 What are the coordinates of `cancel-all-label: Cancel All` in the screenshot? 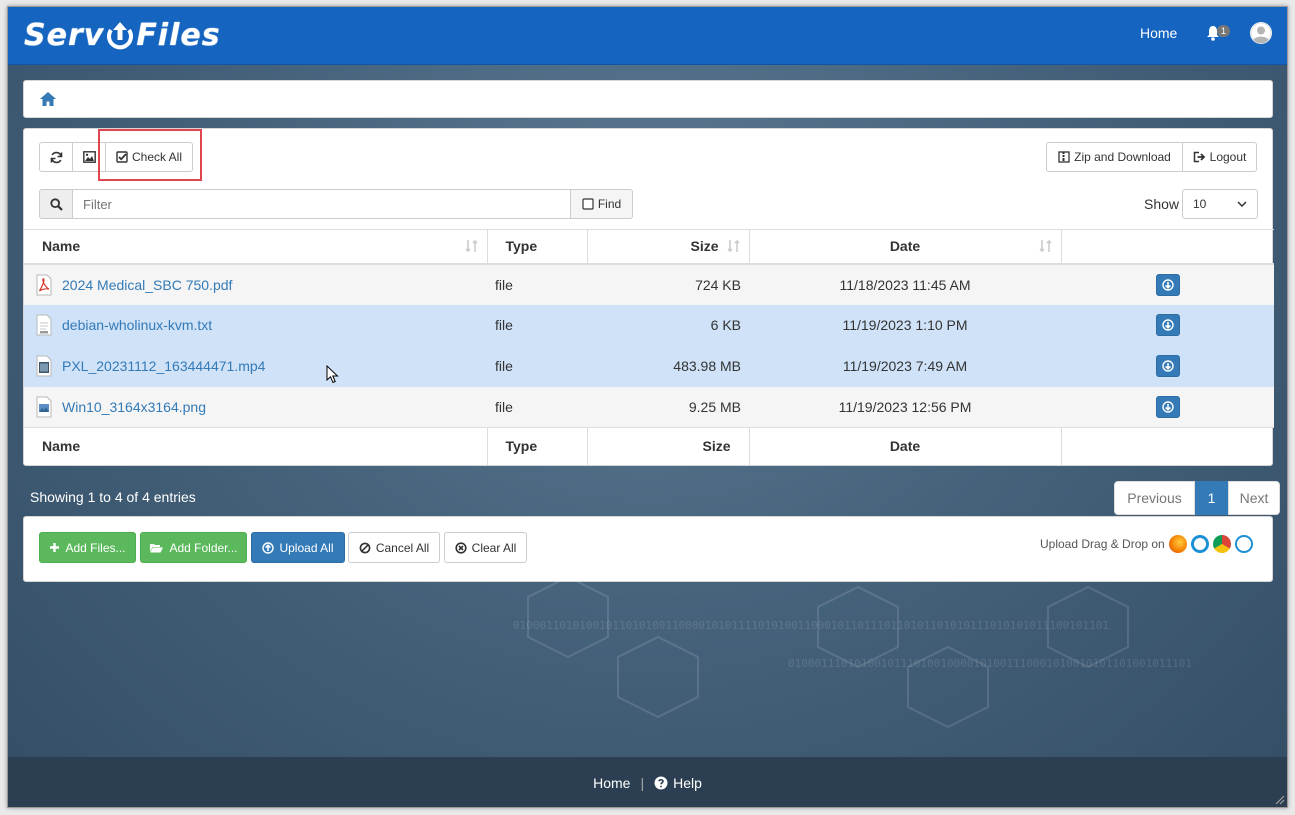 It's located at (402, 547).